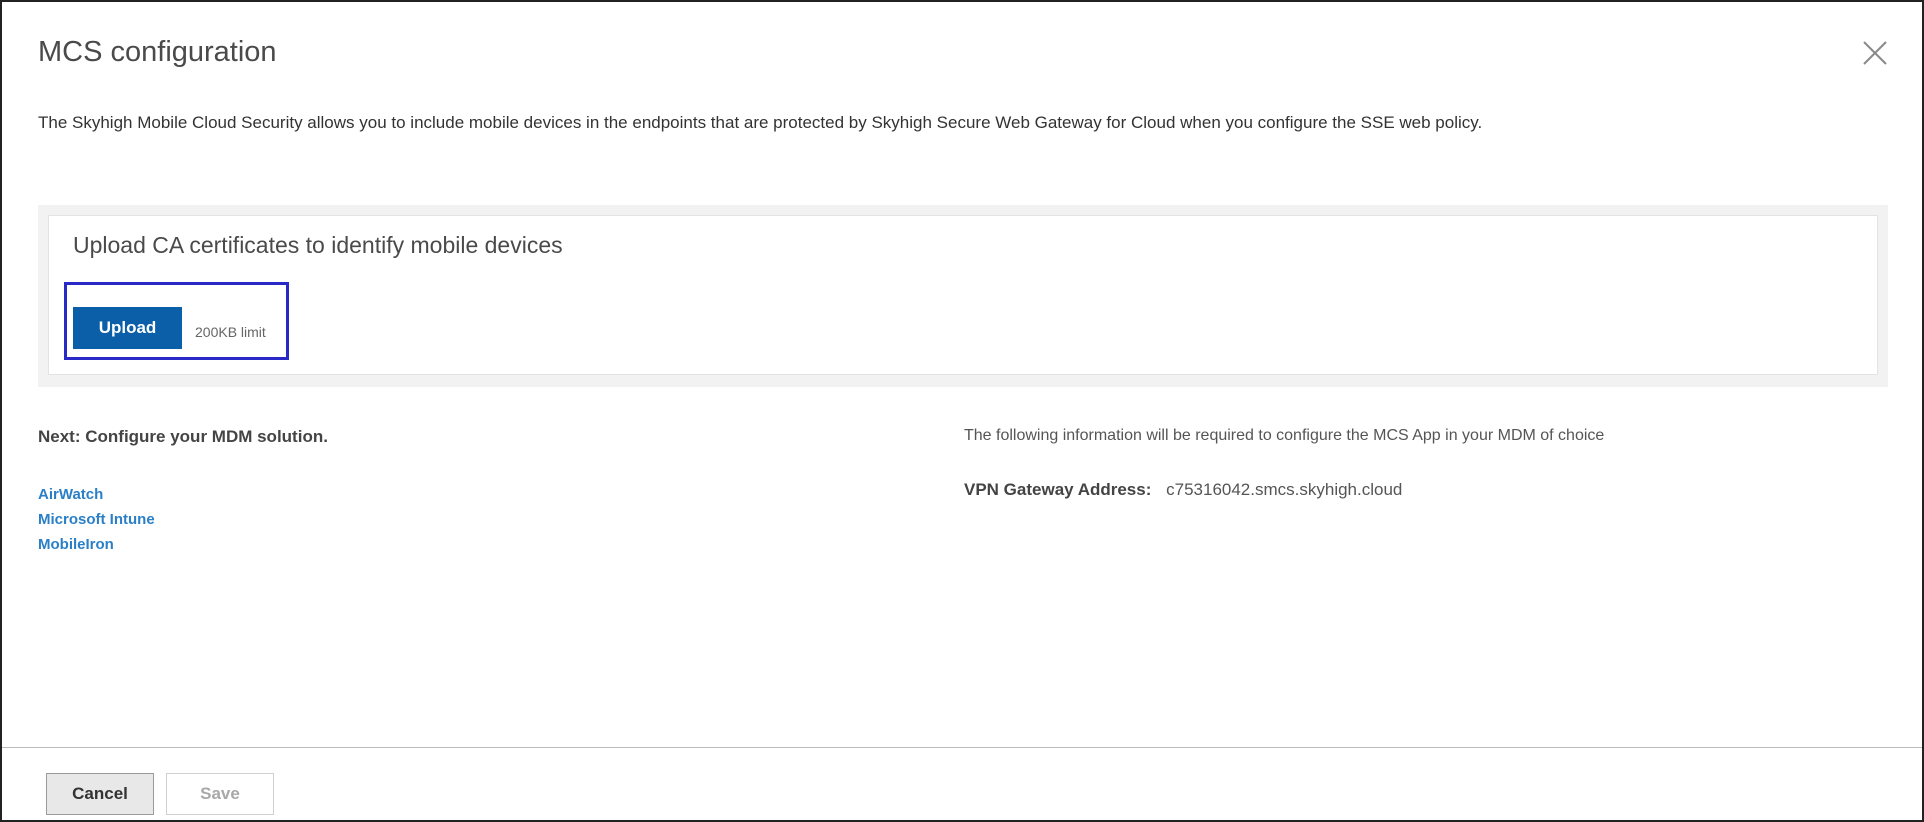  What do you see at coordinates (1058, 489) in the screenshot?
I see `vpn-gateway-label: VPN Gateway Address:` at bounding box center [1058, 489].